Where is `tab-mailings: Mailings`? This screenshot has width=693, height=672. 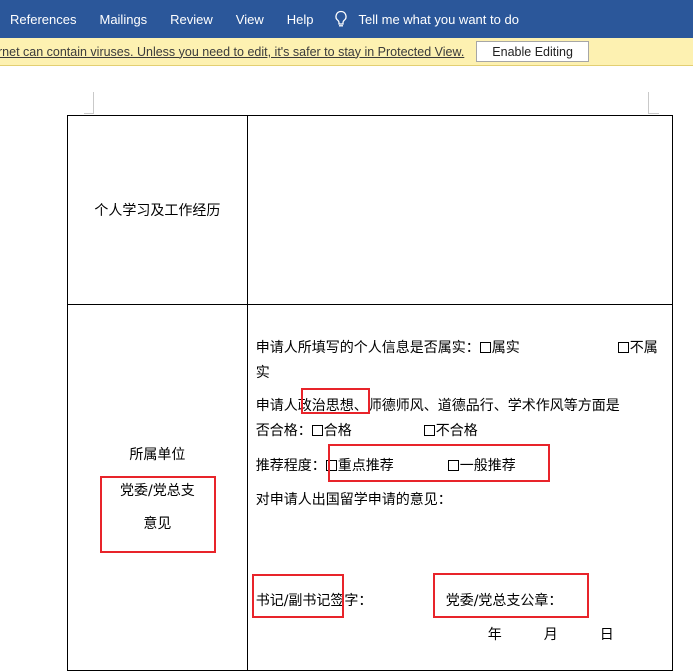 tab-mailings: Mailings is located at coordinates (124, 19).